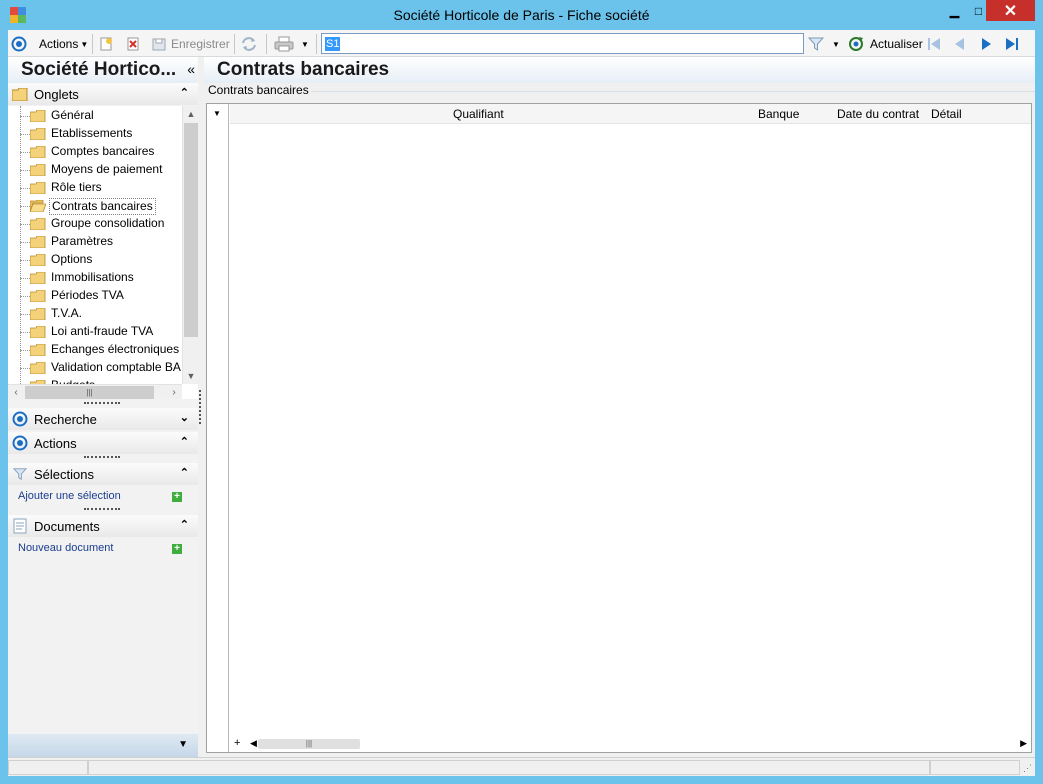 This screenshot has width=1043, height=784. What do you see at coordinates (95, 170) in the screenshot?
I see `tree-item: Moyens de paiement` at bounding box center [95, 170].